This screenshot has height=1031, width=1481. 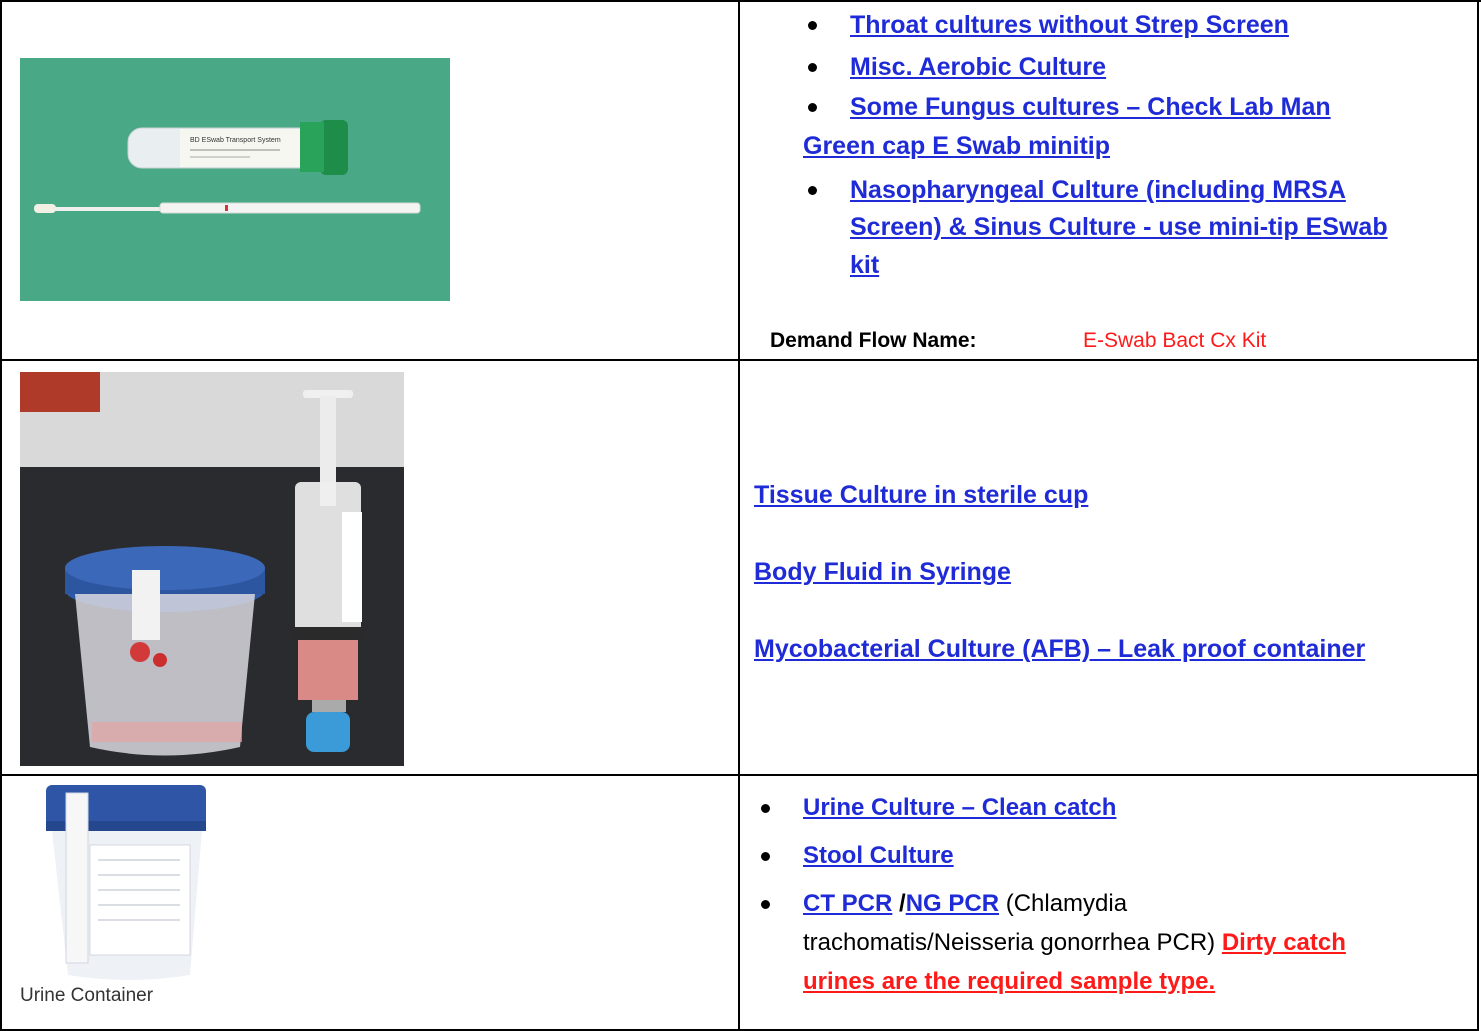 I want to click on eswab-kit-photo: BD ESwab Transport System, so click(x=235, y=179).